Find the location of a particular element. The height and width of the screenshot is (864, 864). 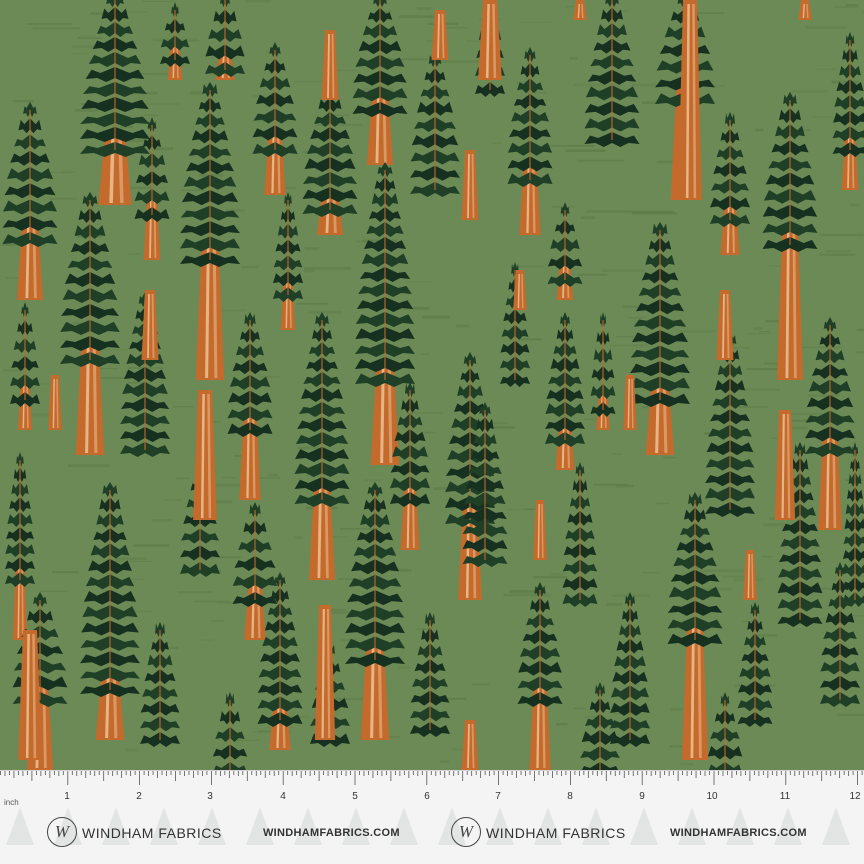

ruler-number: 9 is located at coordinates (642, 796).